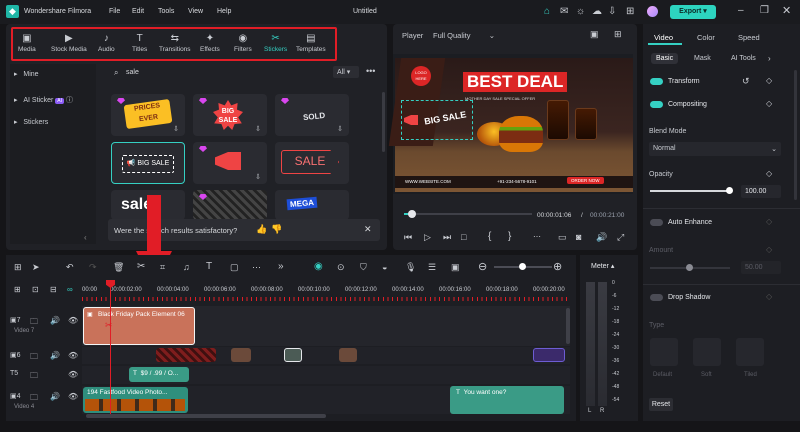 Image resolution: width=800 pixels, height=432 pixels. What do you see at coordinates (786, 10) in the screenshot?
I see `close-icon: ✕` at bounding box center [786, 10].